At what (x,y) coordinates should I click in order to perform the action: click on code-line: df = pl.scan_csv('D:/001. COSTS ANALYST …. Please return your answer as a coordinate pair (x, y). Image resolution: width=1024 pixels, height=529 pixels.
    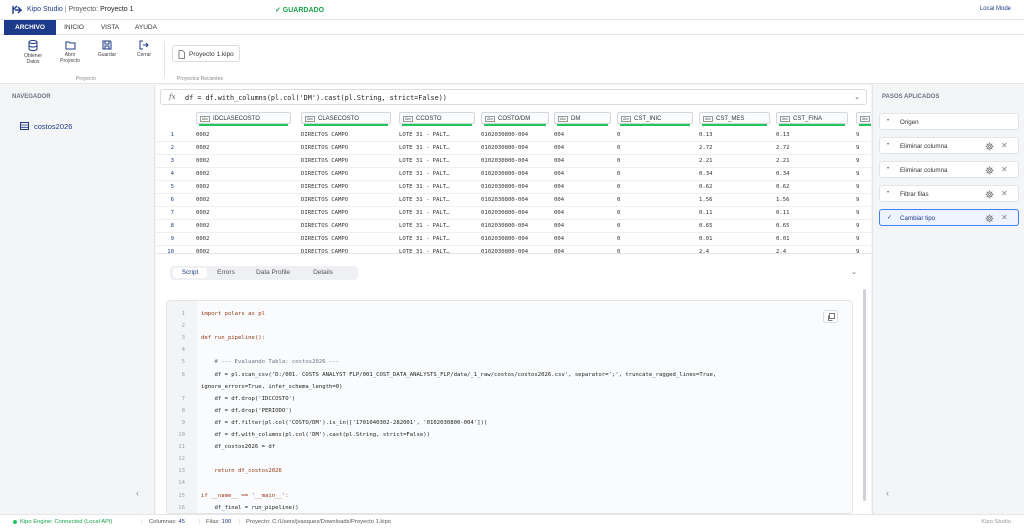
    Looking at the image, I should click on (459, 374).